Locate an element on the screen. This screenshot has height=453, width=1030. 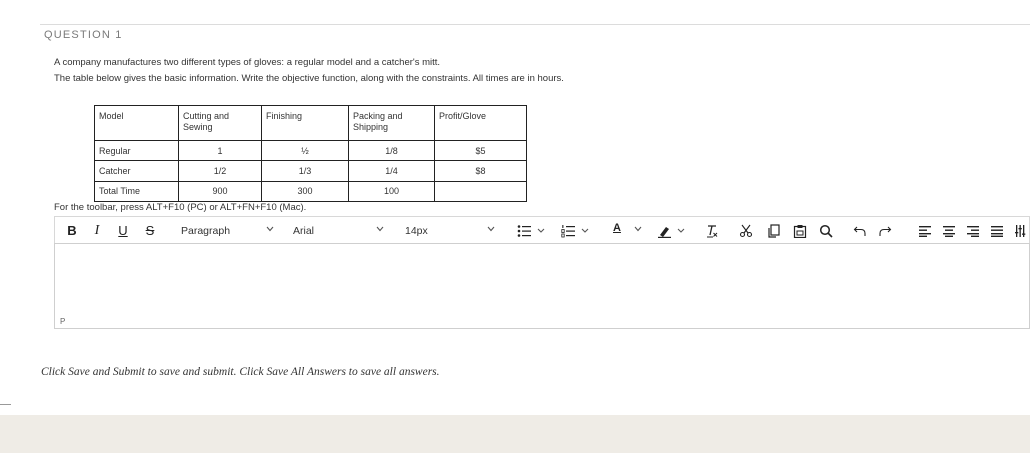
italic-button: I is located at coordinates (97, 230).